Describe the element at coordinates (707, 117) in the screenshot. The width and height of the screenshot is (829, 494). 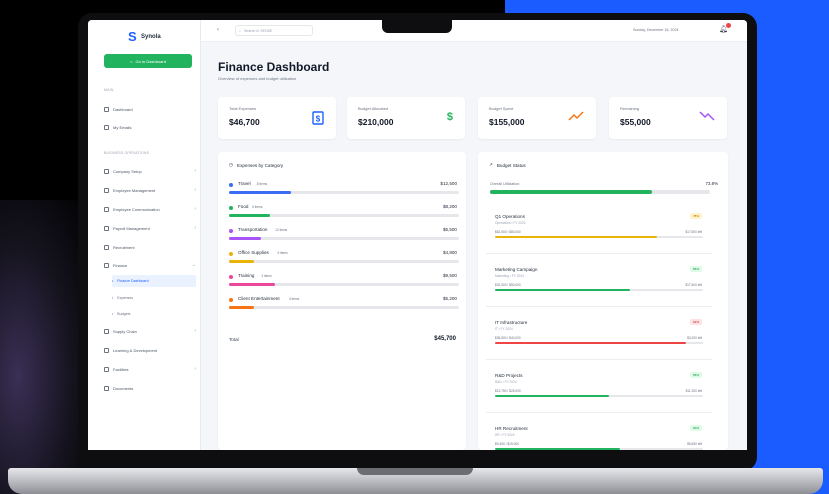
I see `trend-down-icon` at that location.